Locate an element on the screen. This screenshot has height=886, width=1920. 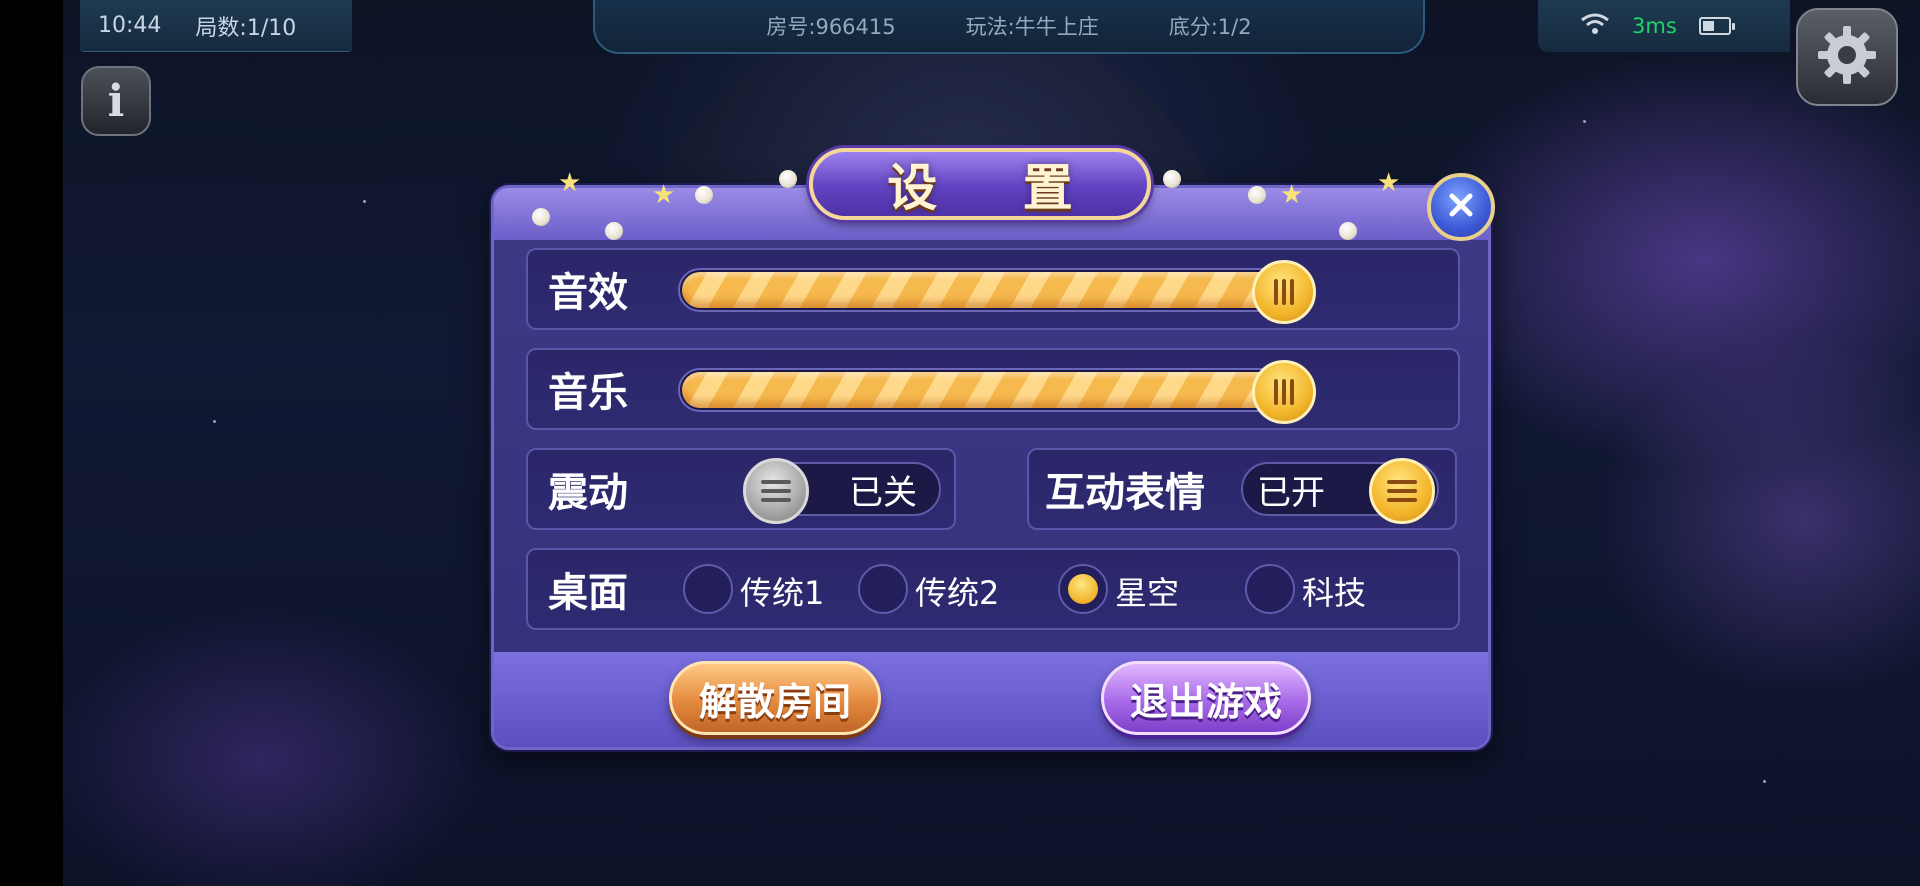
vibration-toggle-knob is located at coordinates (776, 491).